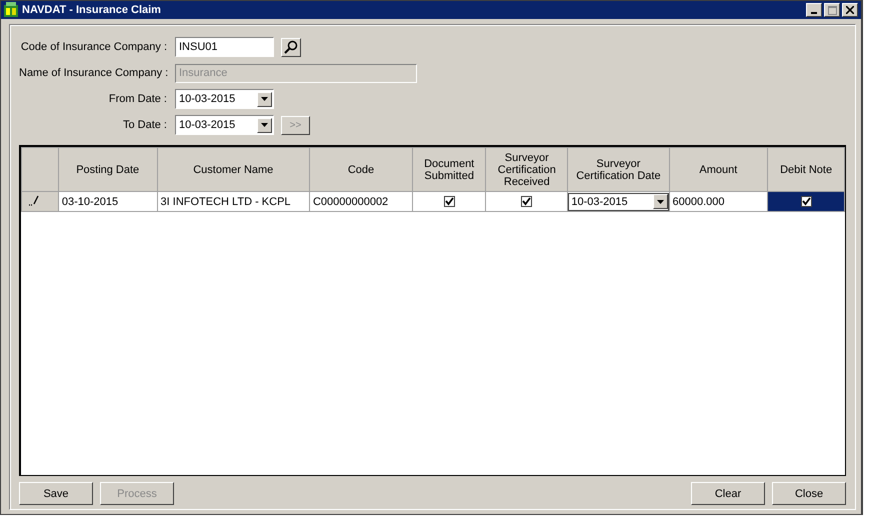 The image size is (871, 519). What do you see at coordinates (527, 170) in the screenshot?
I see `column-header: Surveyor Certification Received` at bounding box center [527, 170].